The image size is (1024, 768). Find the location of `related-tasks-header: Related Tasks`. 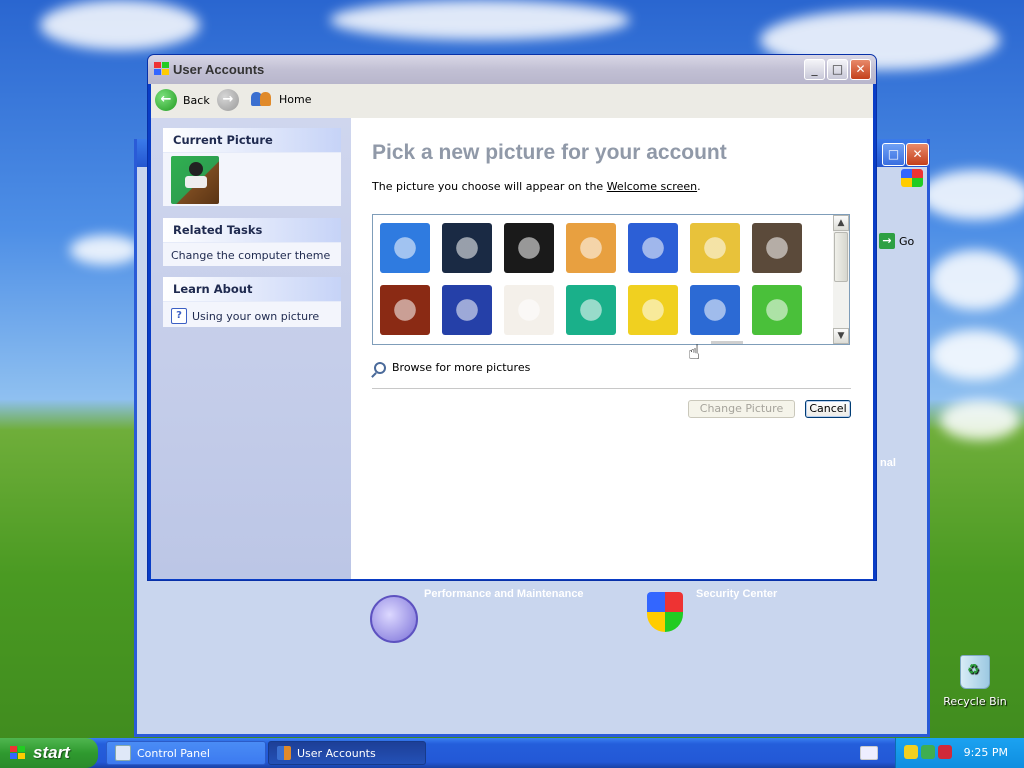

related-tasks-header: Related Tasks is located at coordinates (252, 230).